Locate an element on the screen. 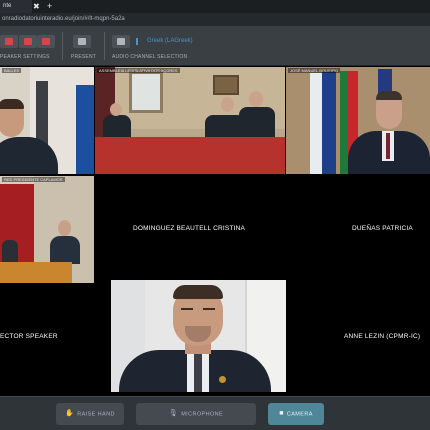 This screenshot has height=430, width=430. video-tile: ASSEMBLEIA LEGISLATIVA DOS AÇORES is located at coordinates (190, 120).